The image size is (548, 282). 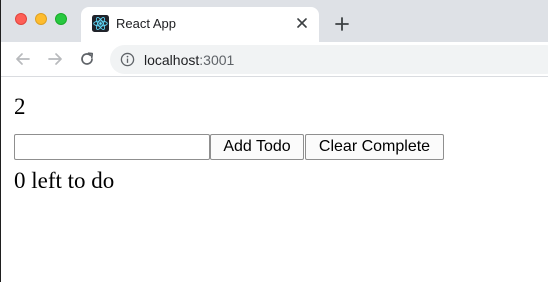 I want to click on url-text: localhost:3001, so click(x=189, y=60).